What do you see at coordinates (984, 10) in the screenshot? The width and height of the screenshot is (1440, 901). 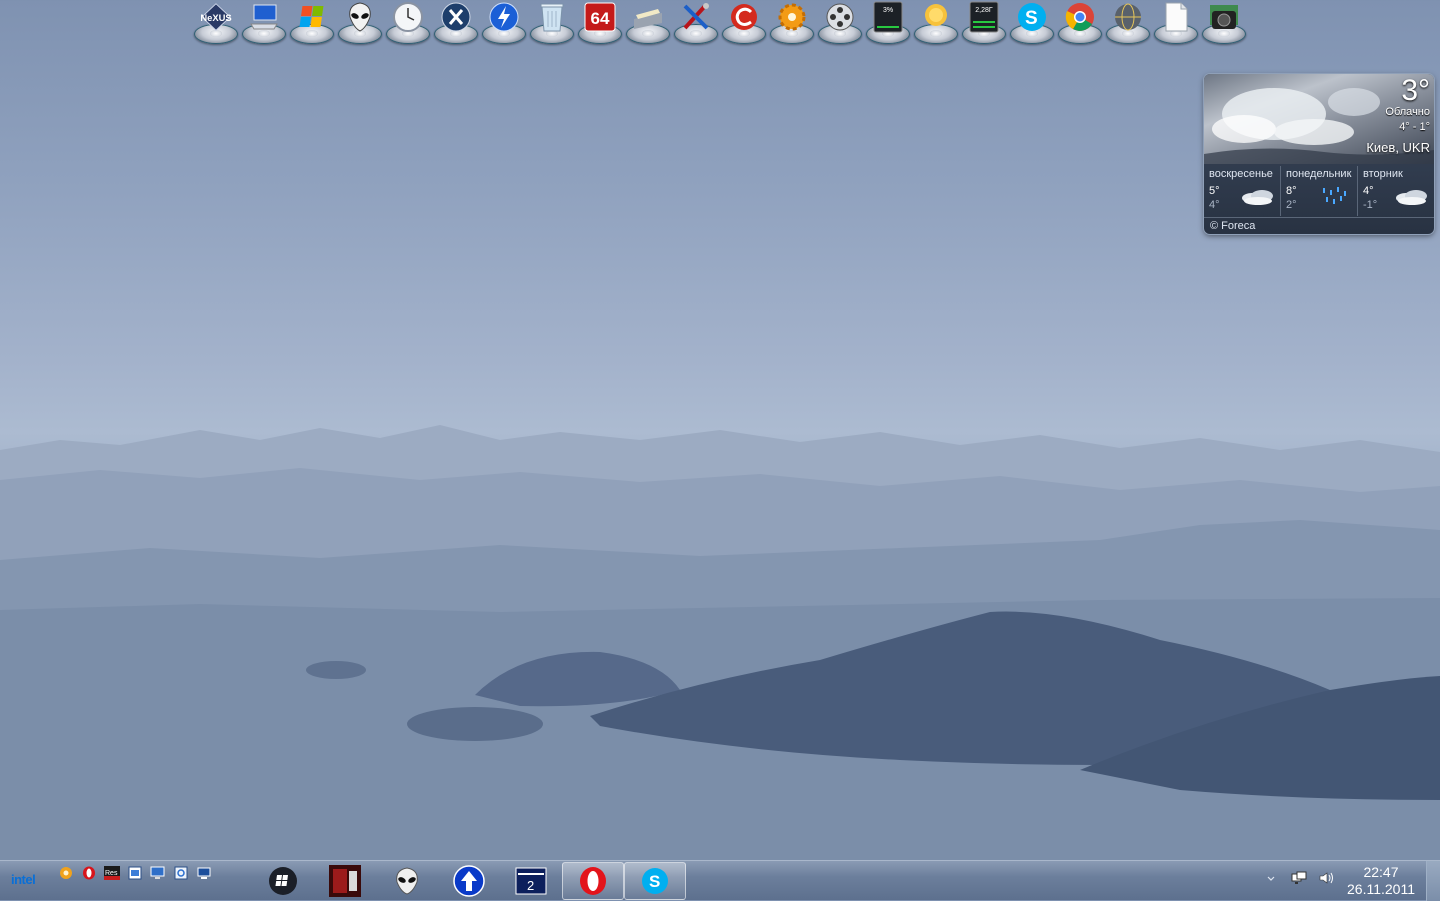 I see `memory-meter-label: 2,28Г` at bounding box center [984, 10].